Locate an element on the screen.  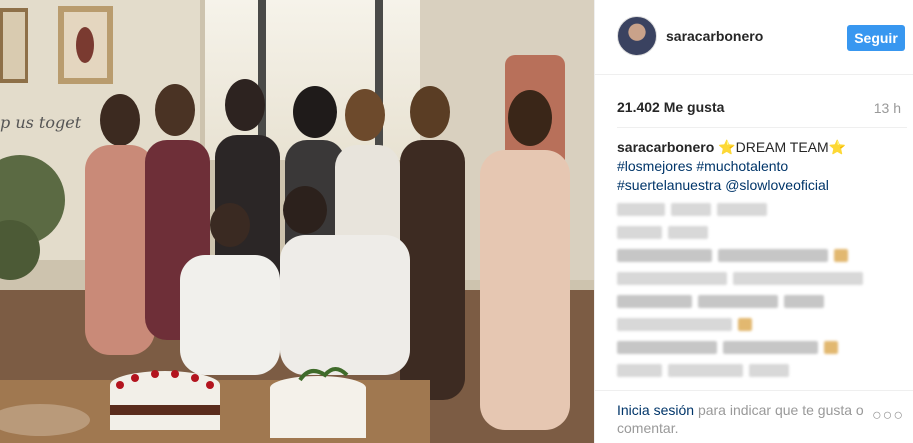
post-time: 13 h is located at coordinates (887, 108).